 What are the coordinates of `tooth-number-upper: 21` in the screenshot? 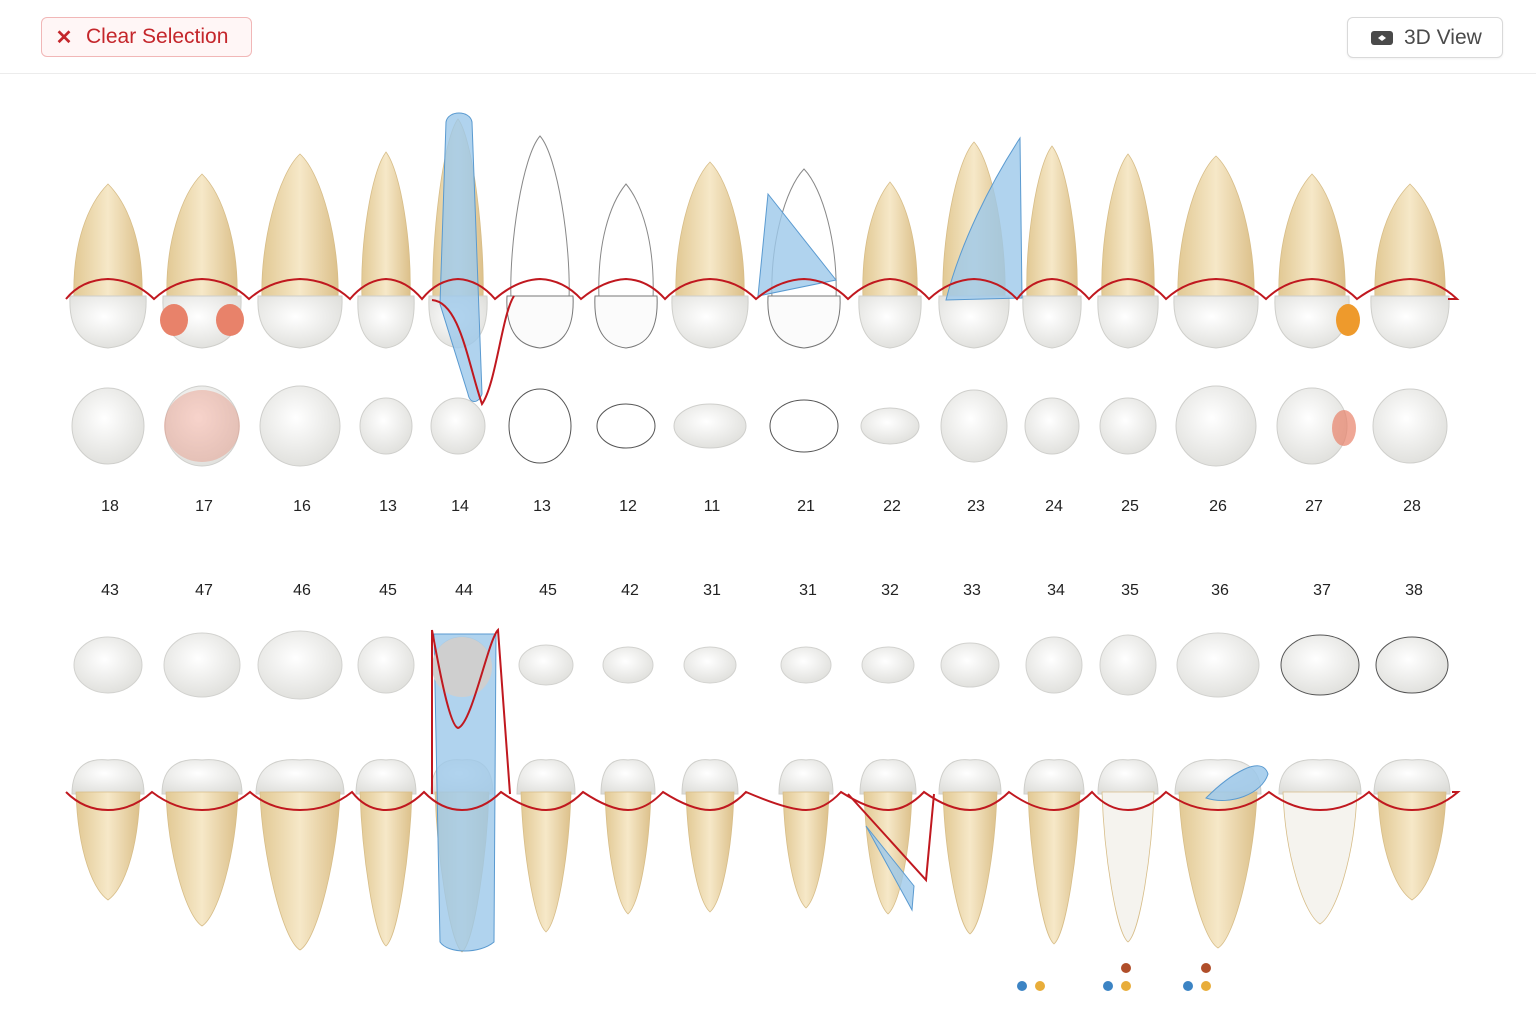 It's located at (806, 506).